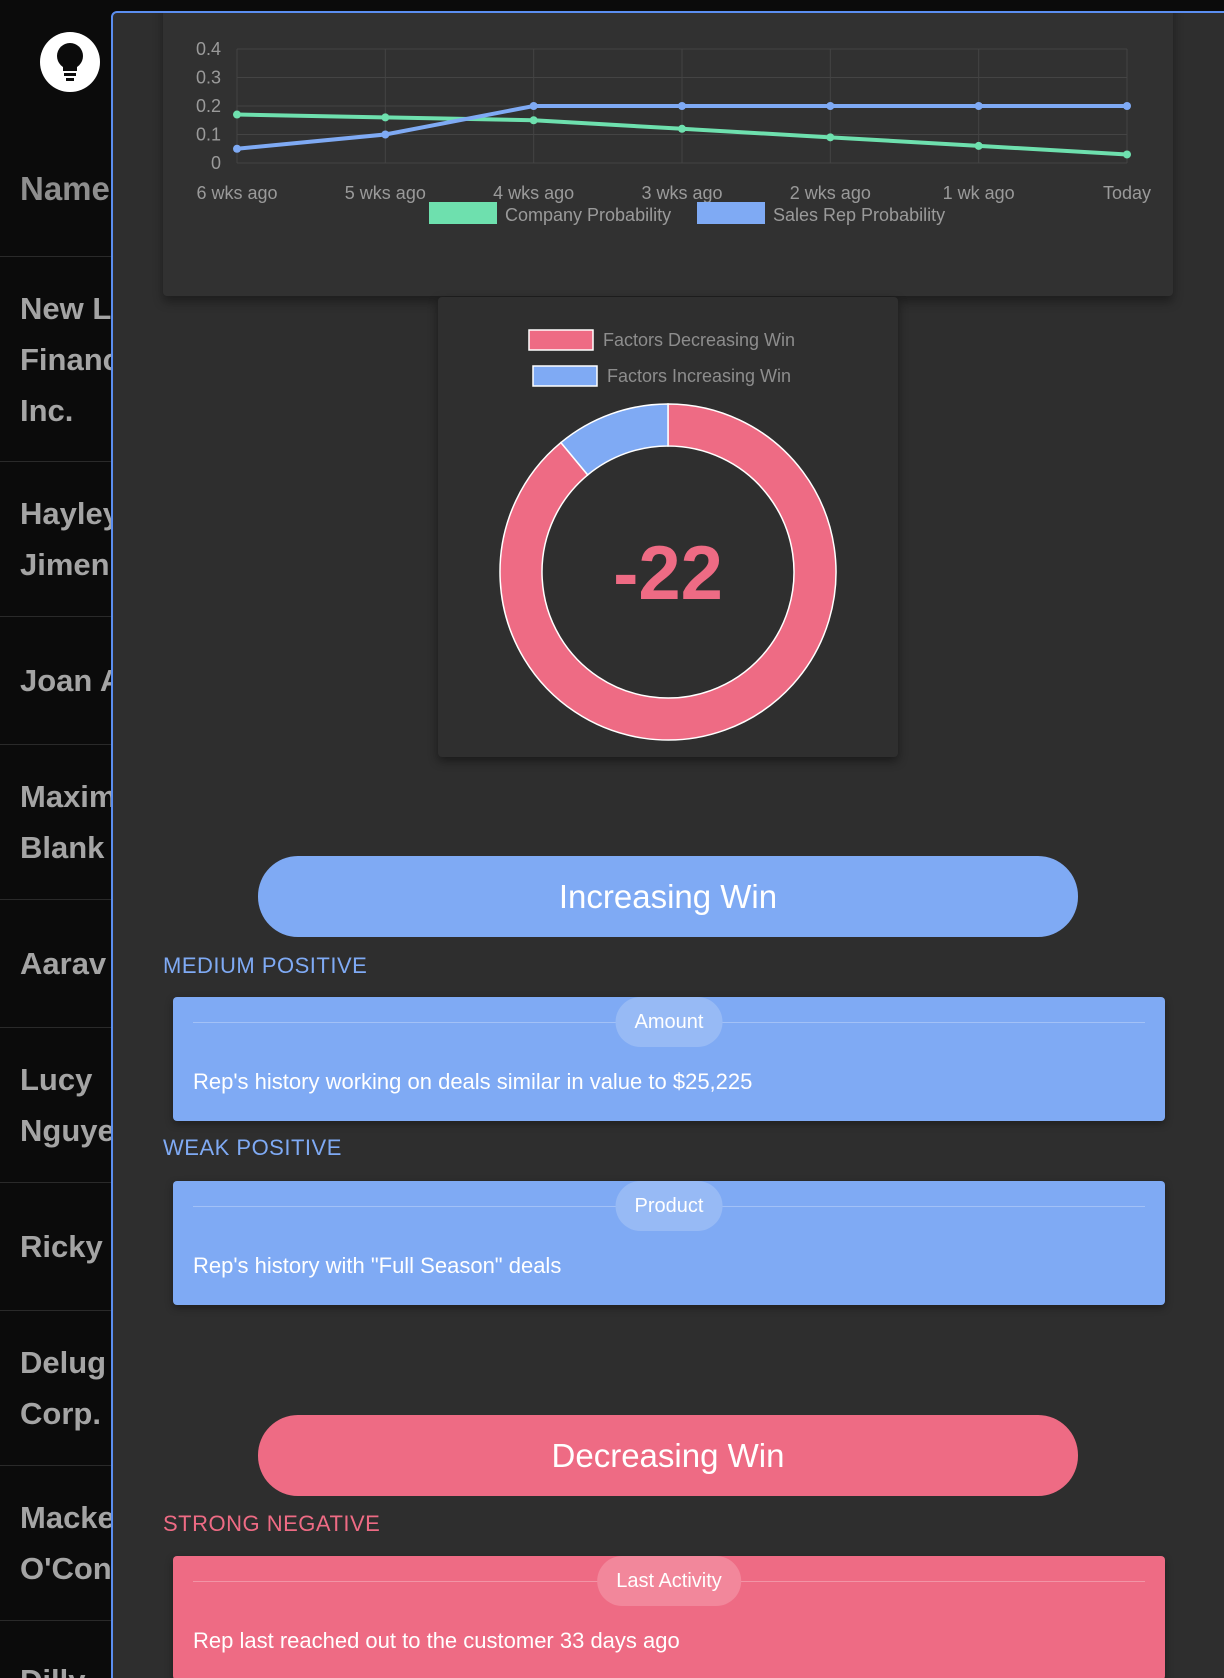 This screenshot has width=1224, height=1678. Describe the element at coordinates (56, 964) in the screenshot. I see `list-item: Aarav` at that location.